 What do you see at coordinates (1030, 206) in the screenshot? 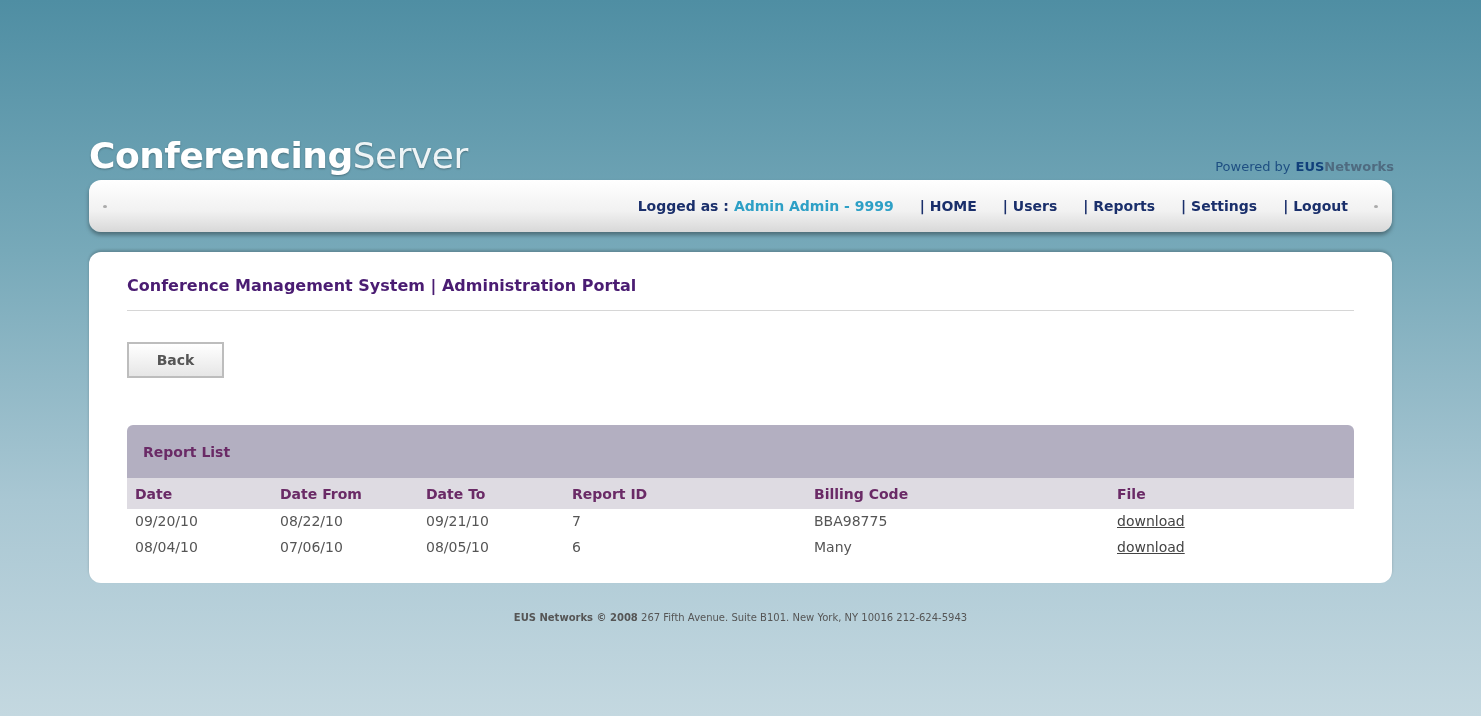
I see `nav-link: | Users` at bounding box center [1030, 206].